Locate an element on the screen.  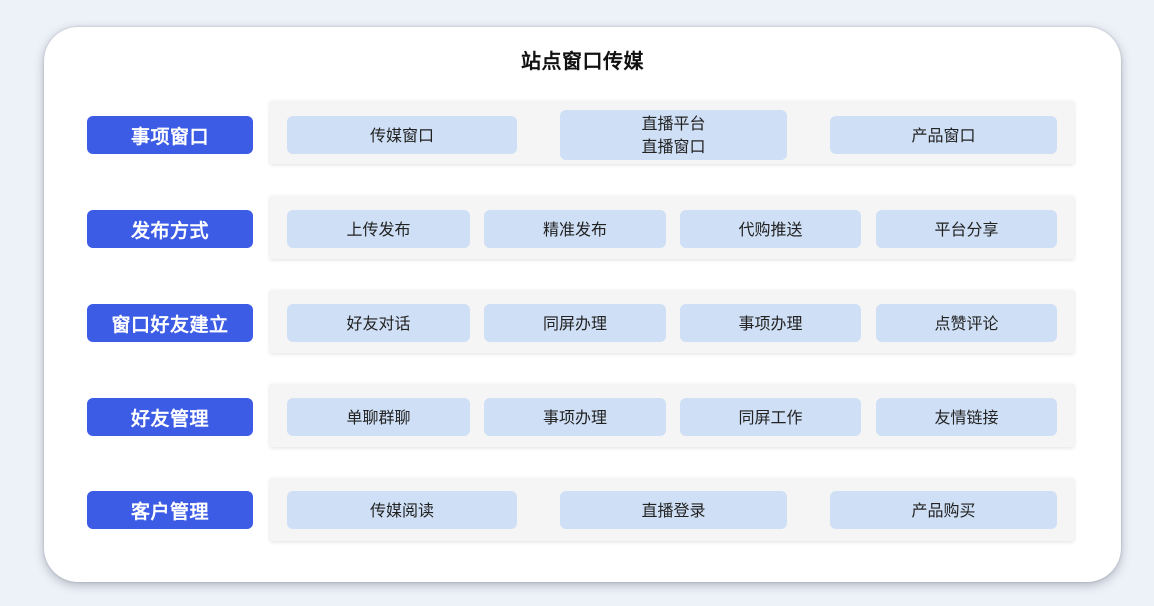
item-label: 产品窗口 is located at coordinates (943, 135).